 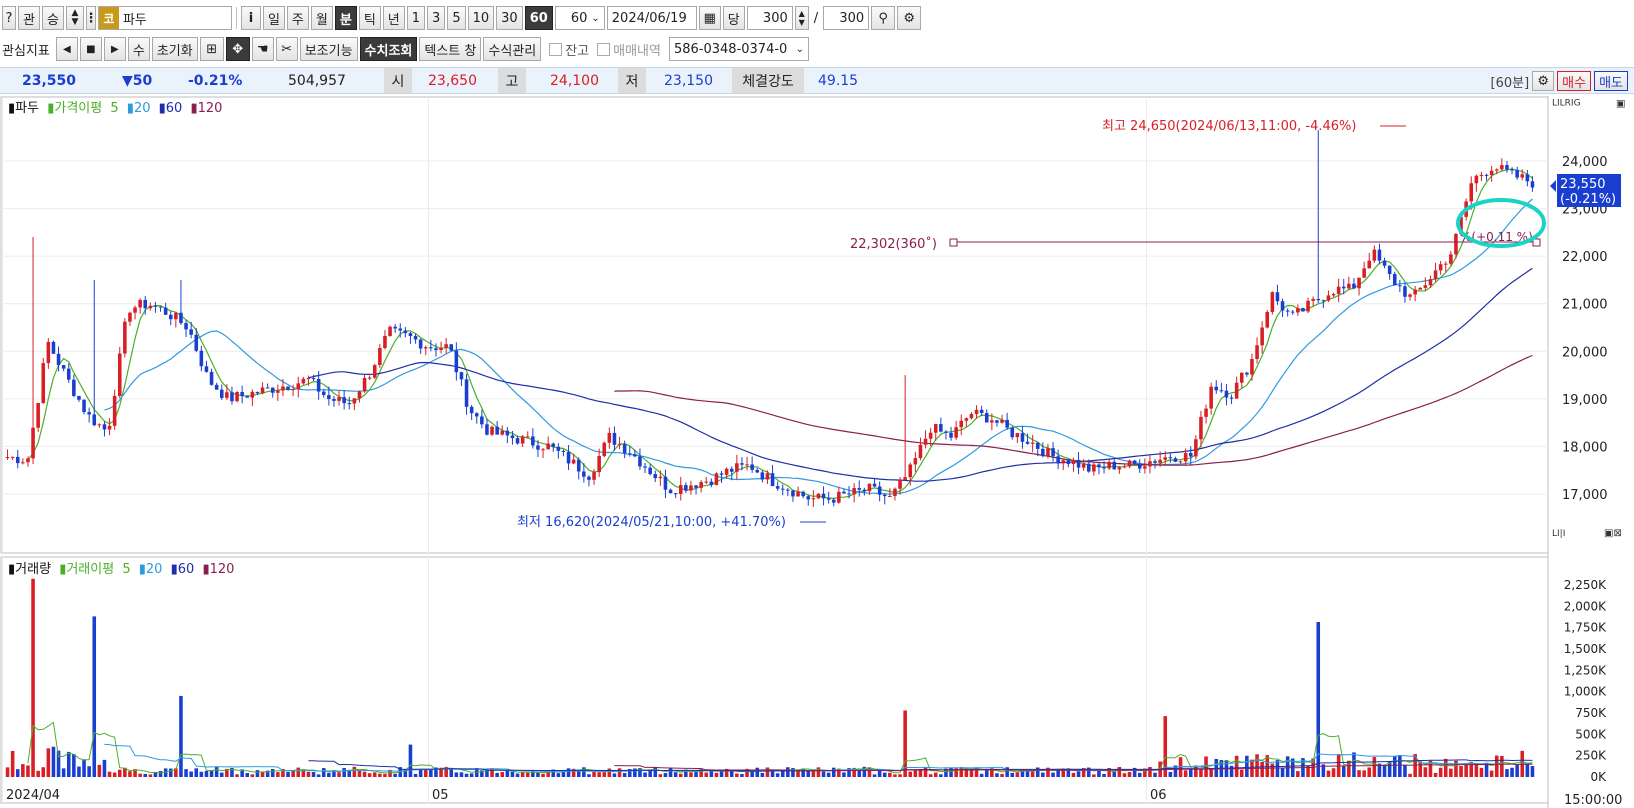 What do you see at coordinates (538, 18) in the screenshot?
I see `minute-60-button: 60` at bounding box center [538, 18].